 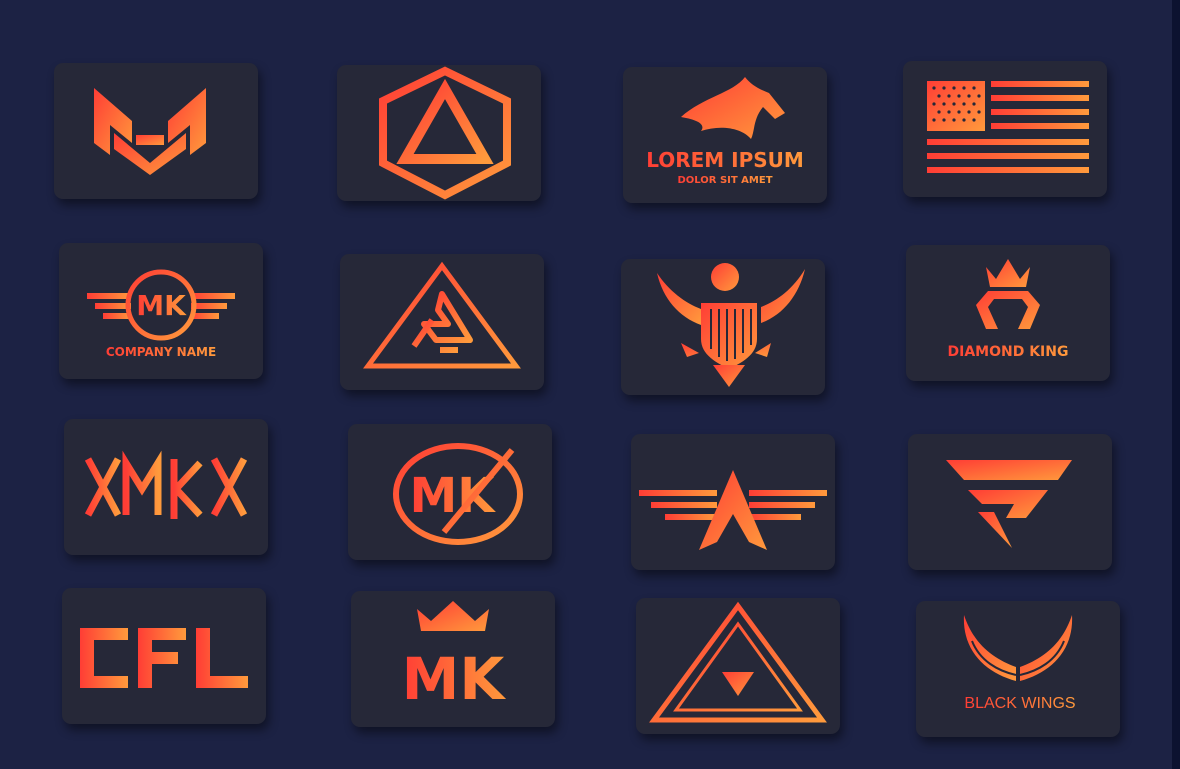 I want to click on logo-card-mg, so click(x=156, y=131).